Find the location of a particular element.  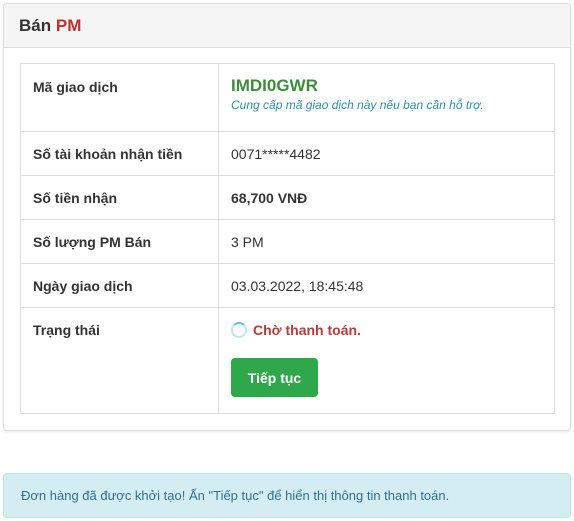

quantity-value: 3 PM is located at coordinates (386, 241).